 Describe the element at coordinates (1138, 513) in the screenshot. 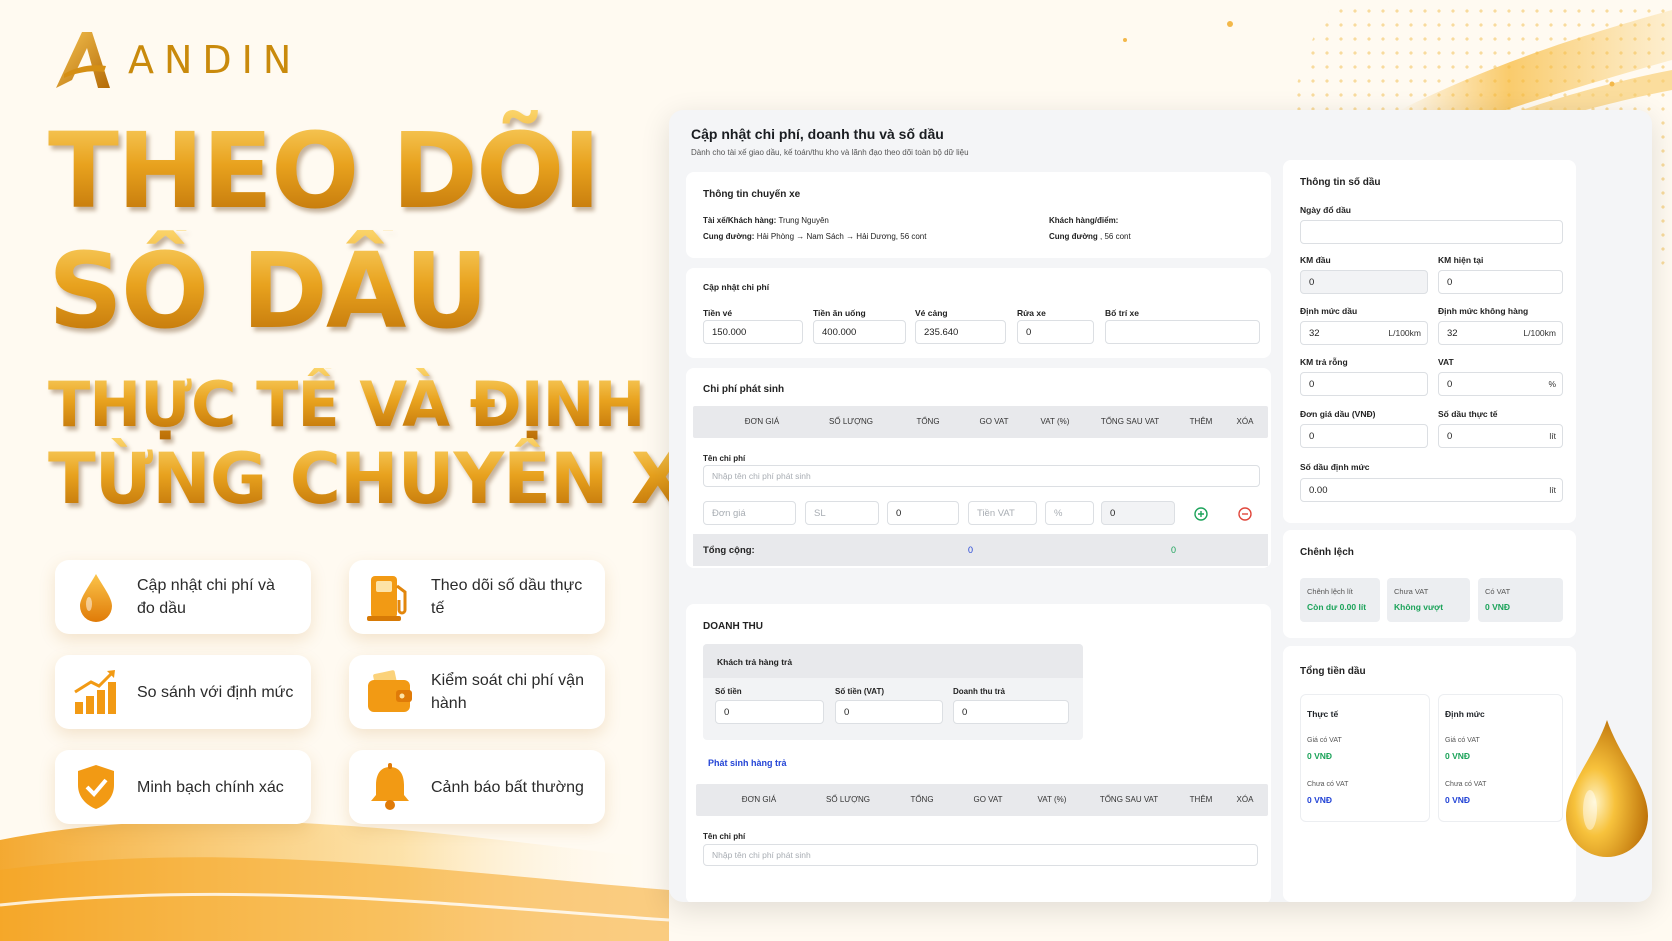

I see `after-vat-input: 0` at that location.